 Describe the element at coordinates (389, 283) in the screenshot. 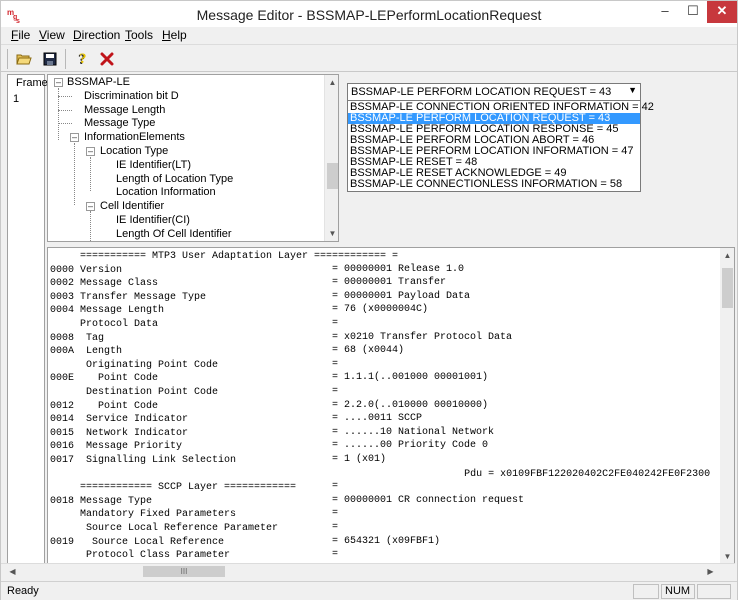

I see `decode-value: = 00000001 Transfer` at that location.